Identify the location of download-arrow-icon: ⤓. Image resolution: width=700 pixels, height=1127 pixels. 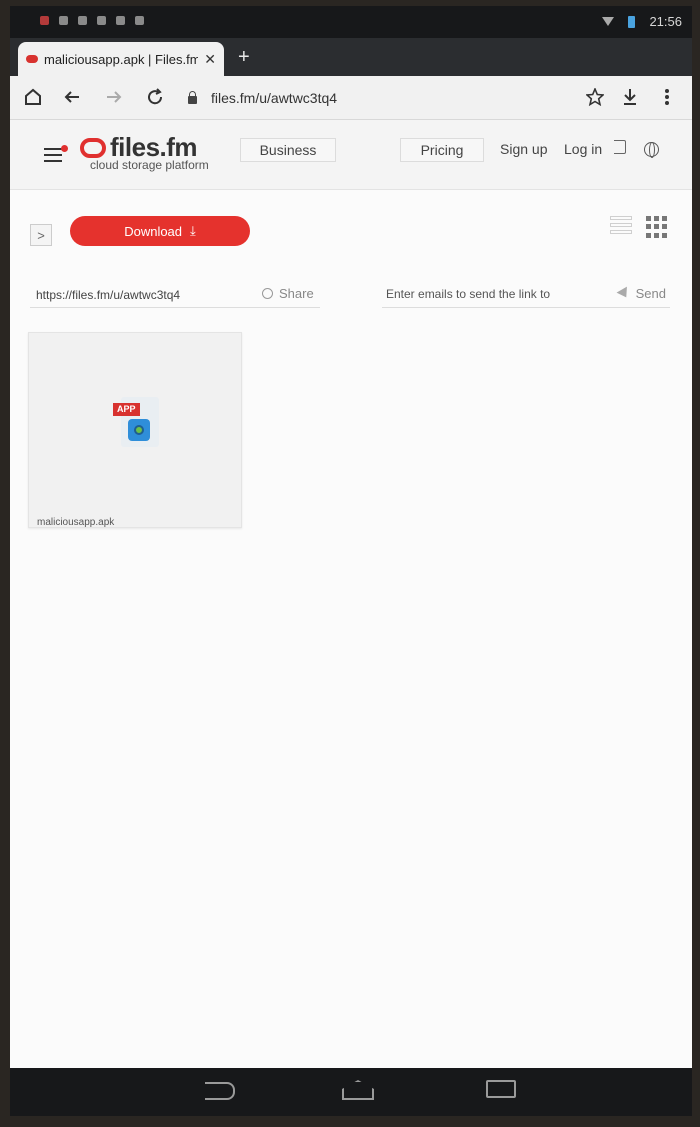
(193, 230).